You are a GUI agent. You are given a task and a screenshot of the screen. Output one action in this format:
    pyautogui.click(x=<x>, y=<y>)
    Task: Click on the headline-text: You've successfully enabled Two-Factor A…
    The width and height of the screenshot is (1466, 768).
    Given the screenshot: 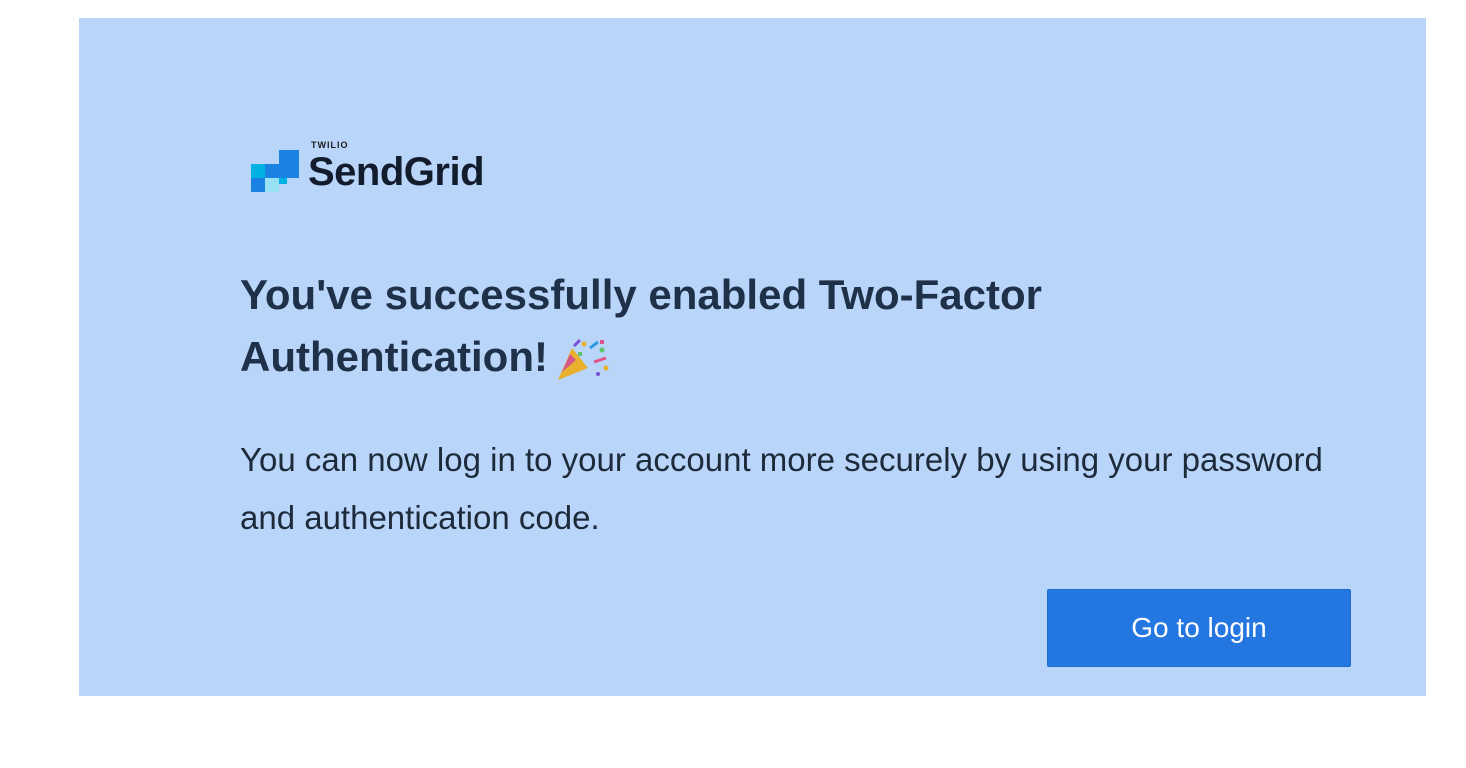 What is the action you would take?
    pyautogui.click(x=641, y=325)
    